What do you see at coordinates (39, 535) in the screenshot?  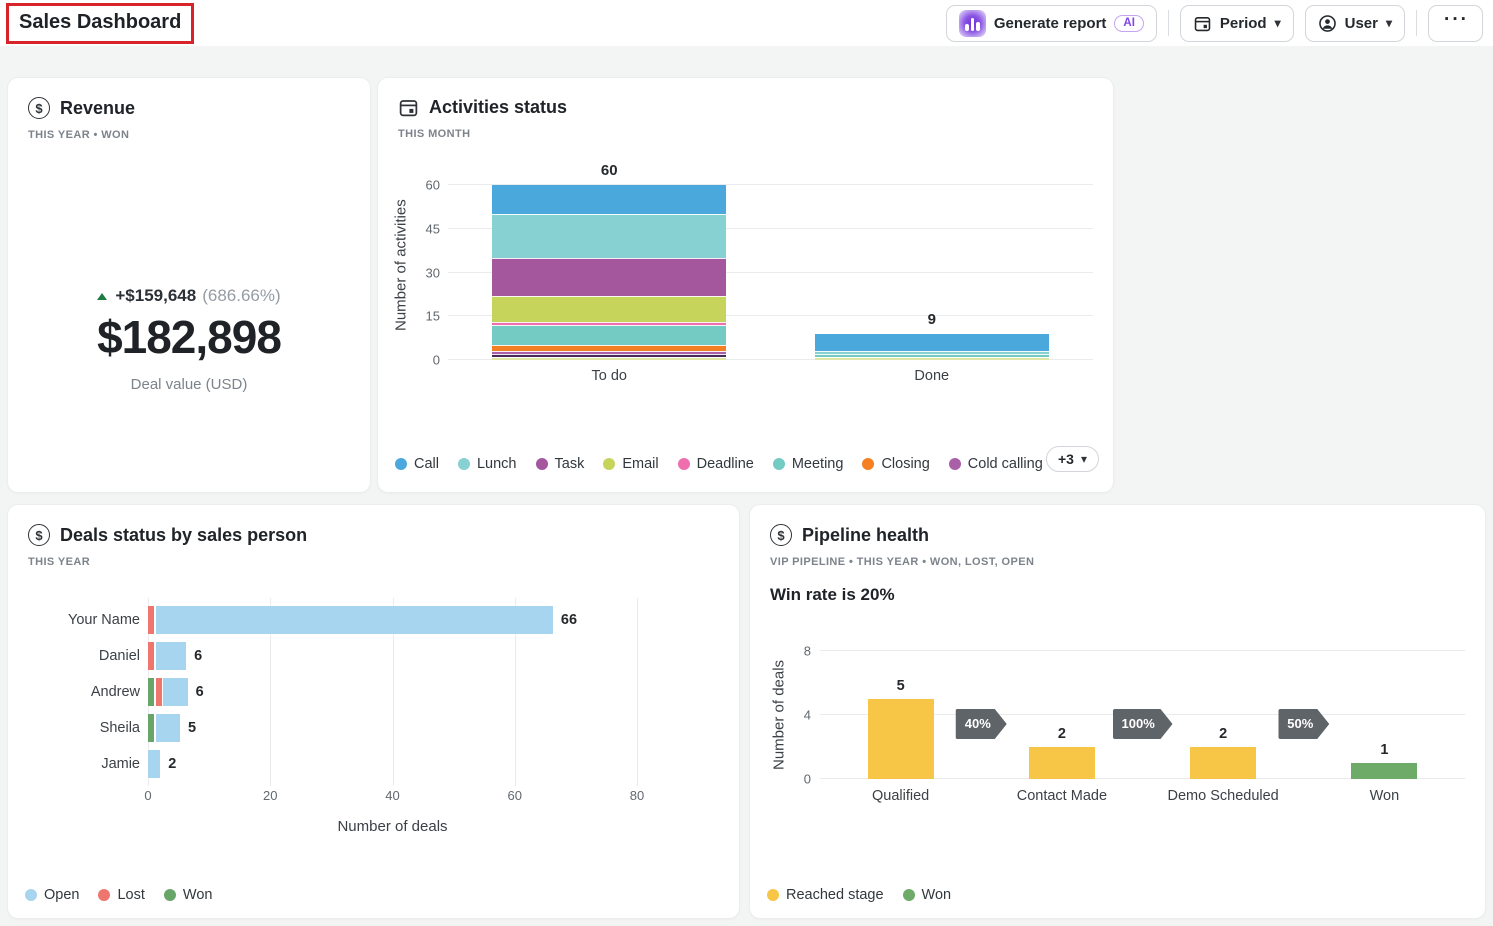 I see `dollar-circle-icon: $` at bounding box center [39, 535].